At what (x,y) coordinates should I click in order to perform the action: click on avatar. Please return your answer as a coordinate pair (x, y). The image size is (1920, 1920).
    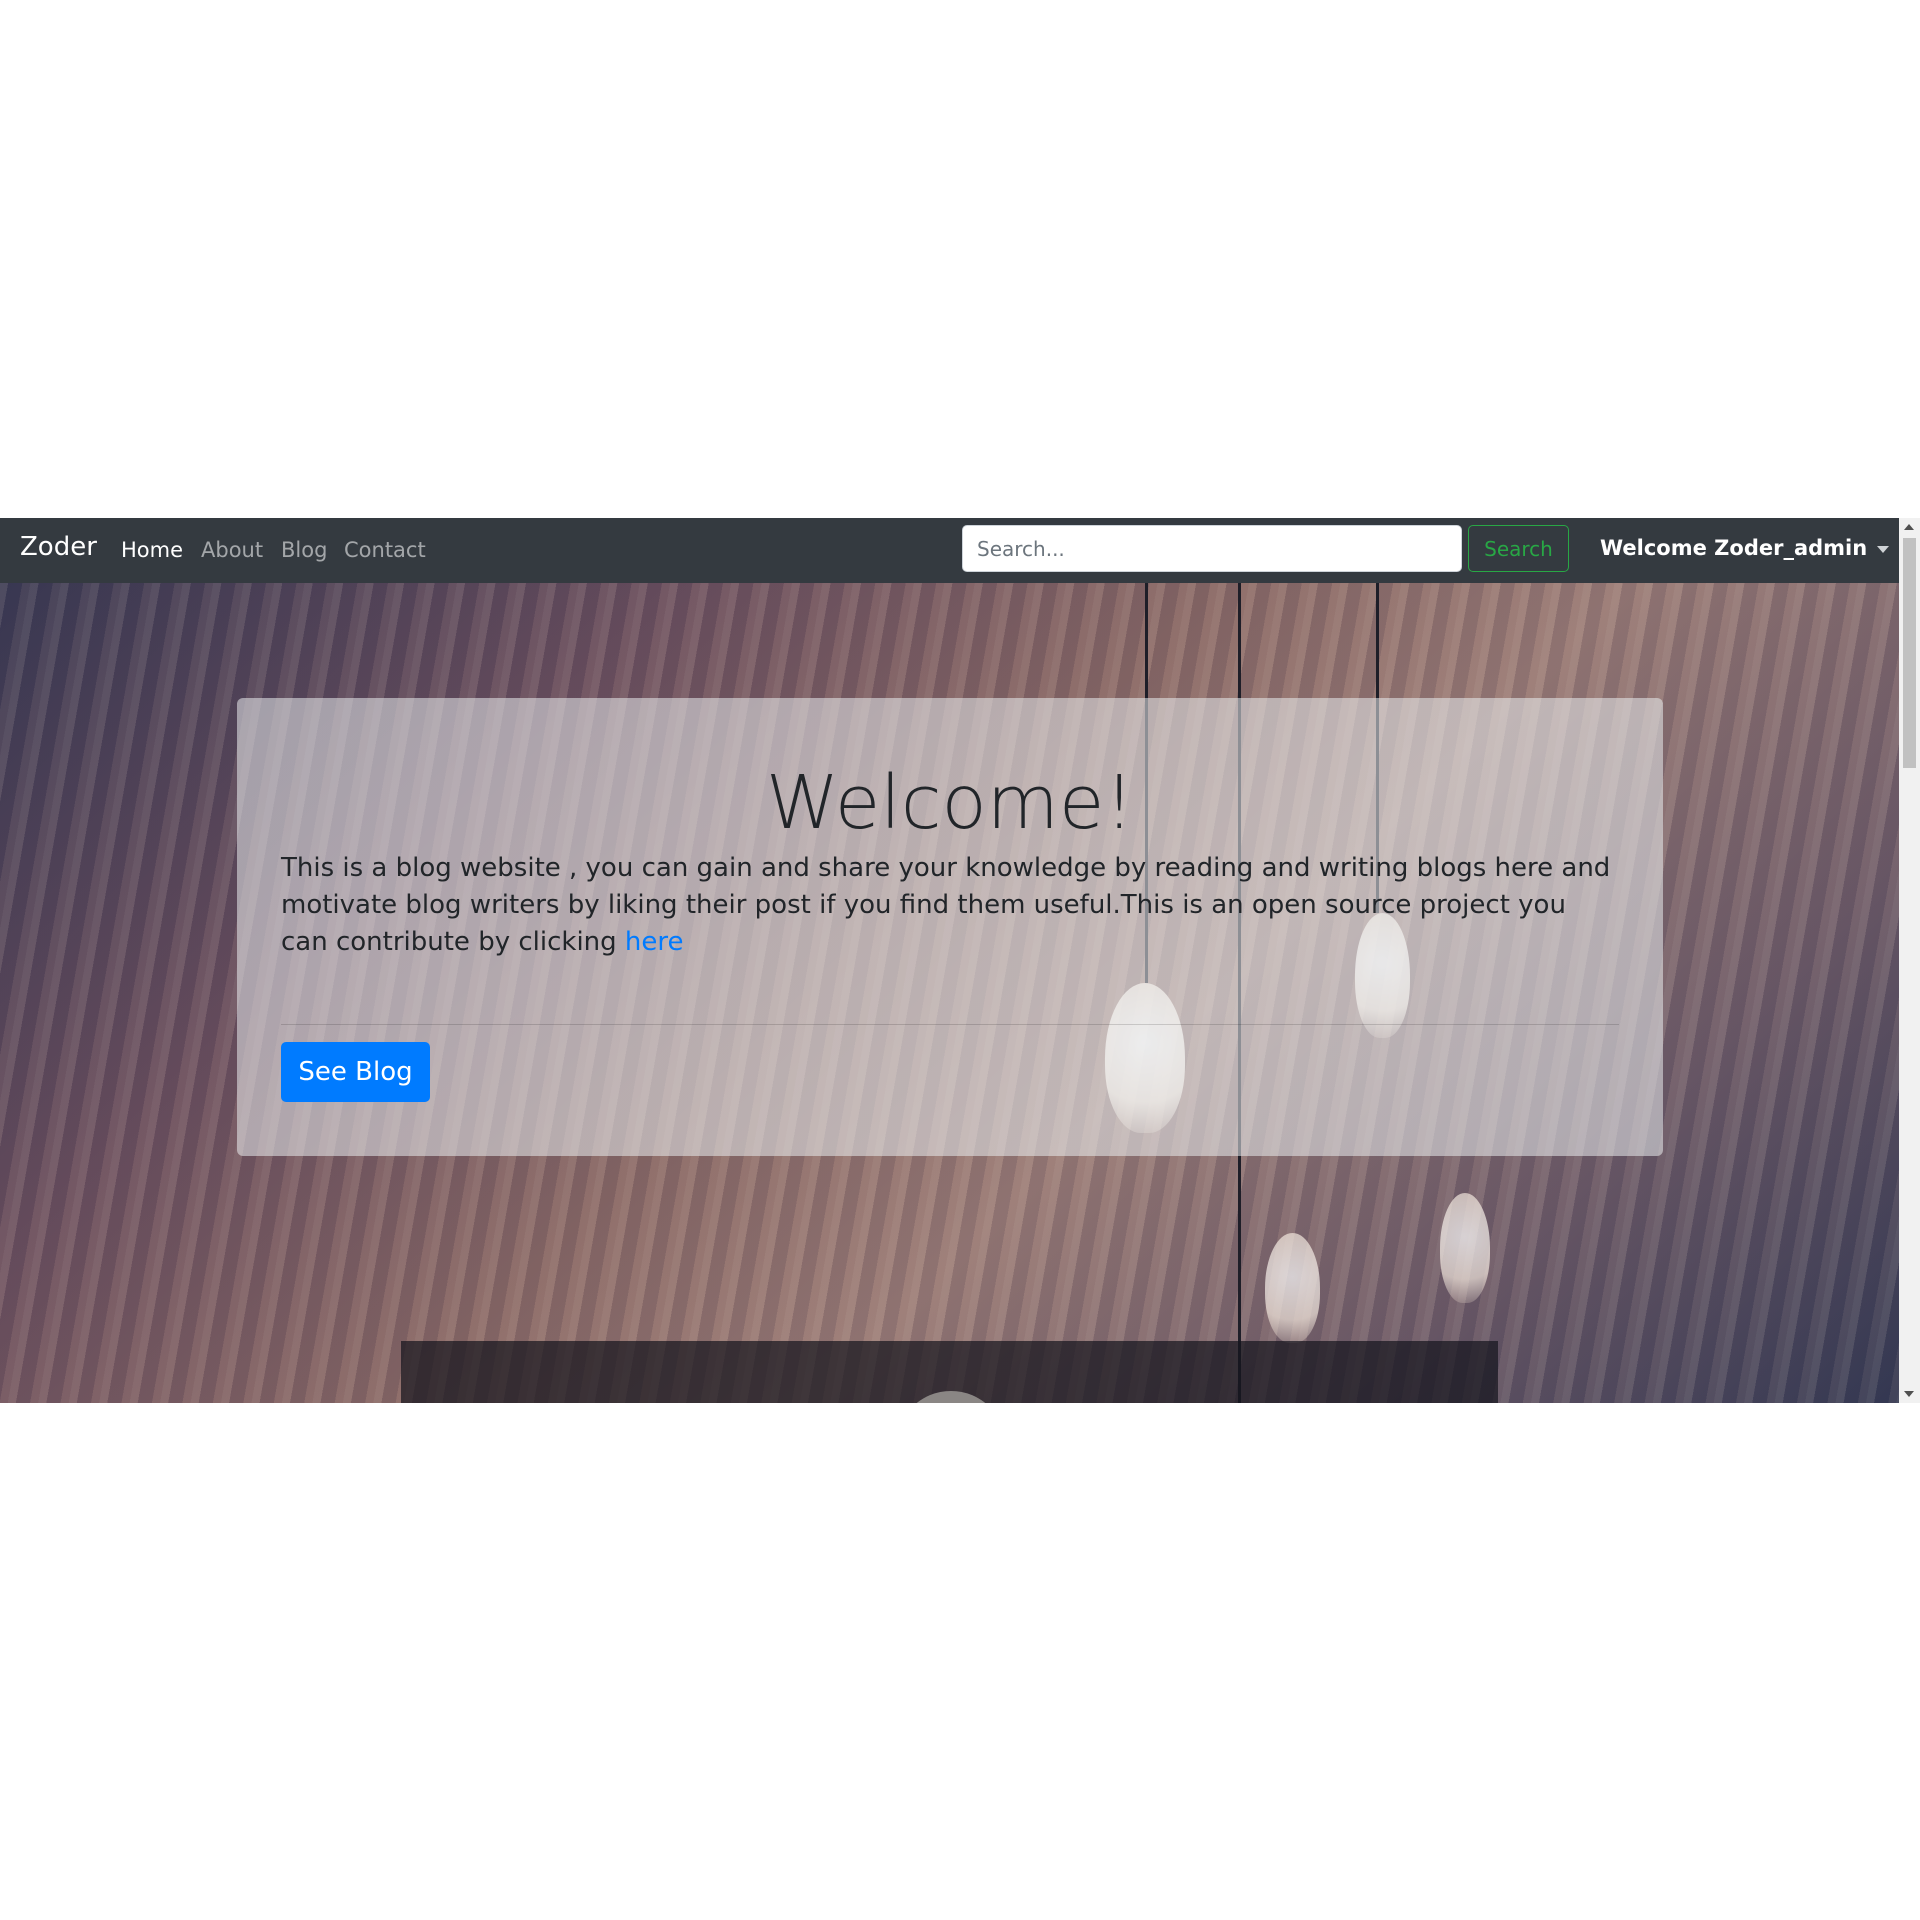
    Looking at the image, I should click on (951, 1397).